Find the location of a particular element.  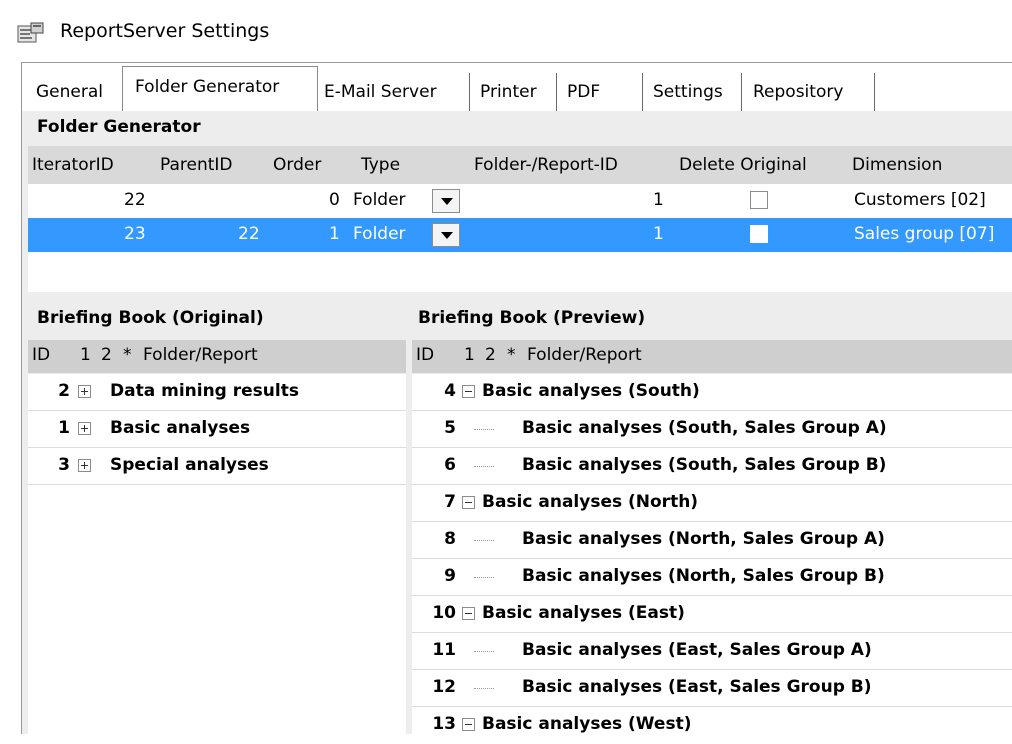

tab-printer: Printer is located at coordinates (518, 92).